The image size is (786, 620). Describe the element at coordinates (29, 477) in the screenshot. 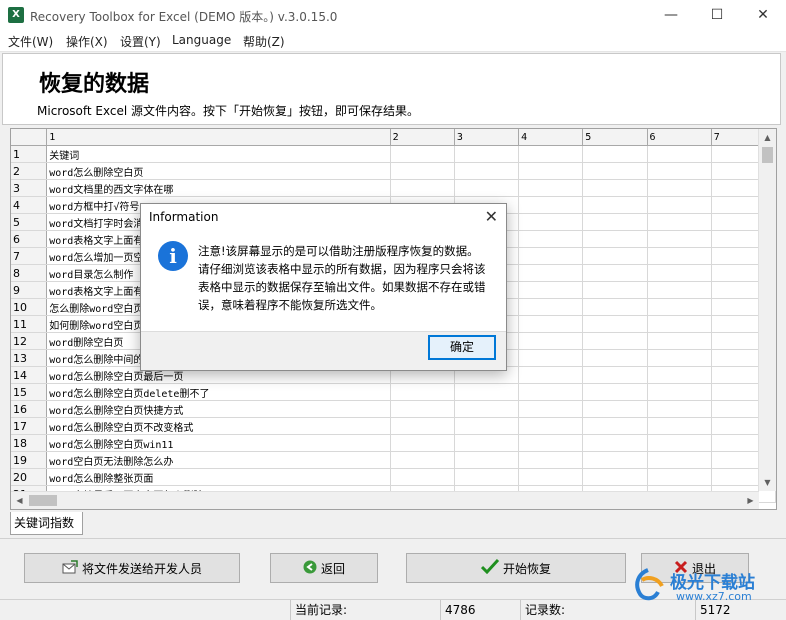

I see `row-number: 20` at that location.